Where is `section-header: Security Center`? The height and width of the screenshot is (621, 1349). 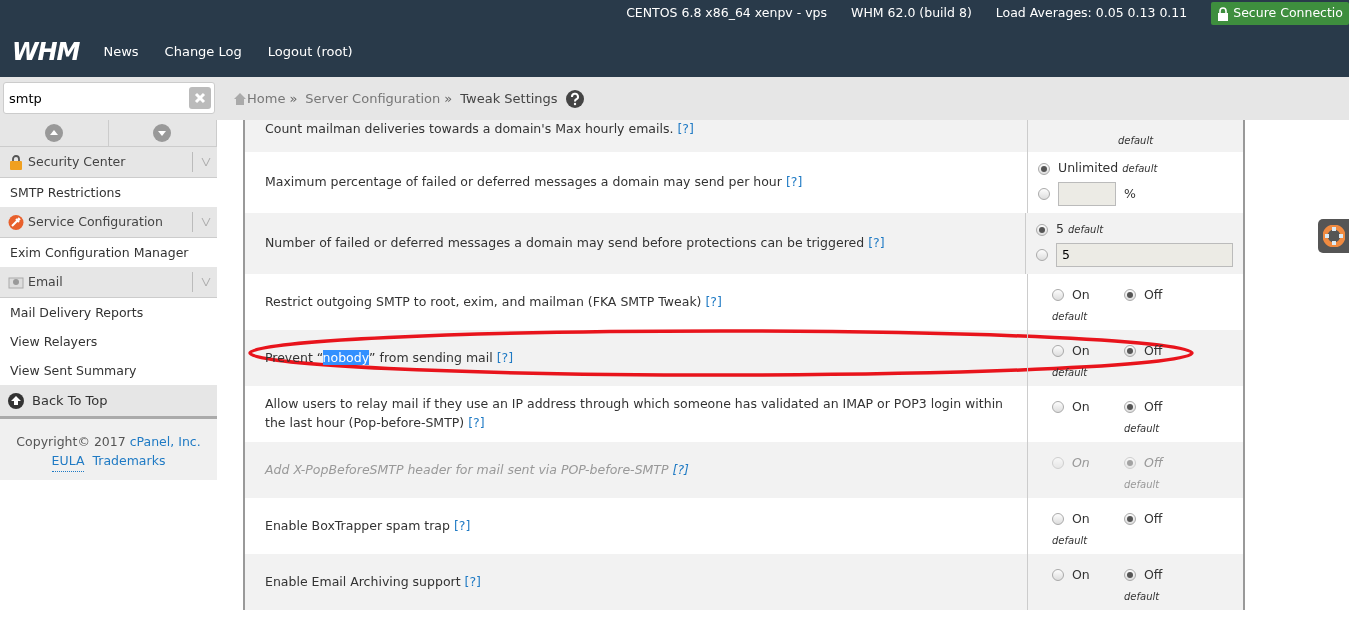
section-header: Security Center is located at coordinates (108, 162).